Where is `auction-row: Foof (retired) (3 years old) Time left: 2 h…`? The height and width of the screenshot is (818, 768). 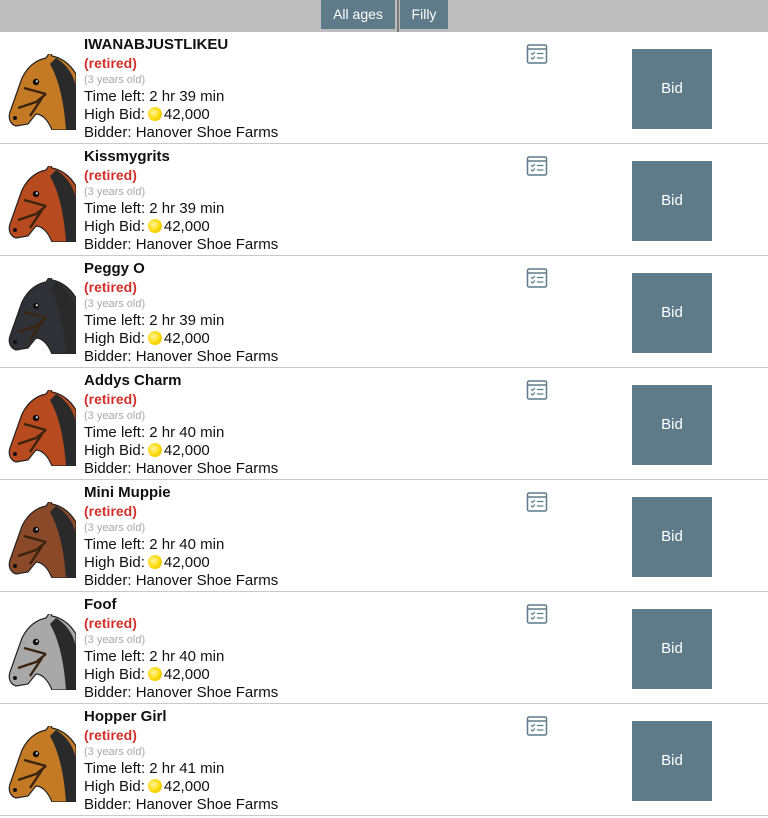 auction-row: Foof (retired) (3 years old) Time left: 2 h… is located at coordinates (384, 648).